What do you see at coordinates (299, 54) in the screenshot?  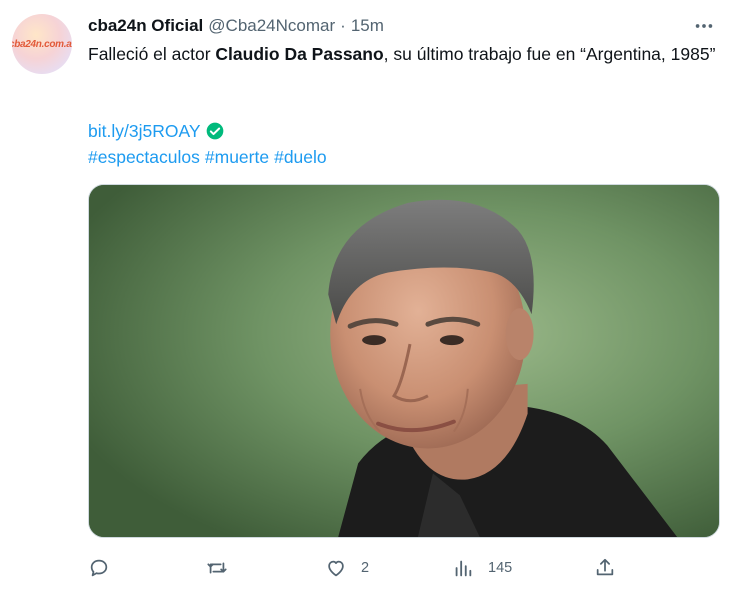 I see `tweet-text-bold-name: Claudio Da Passano` at bounding box center [299, 54].